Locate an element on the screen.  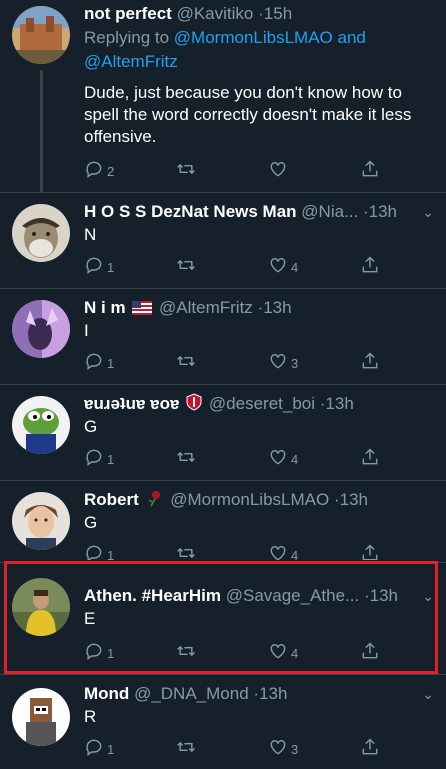
display-name: ɐuɹǝʇuɐ ɐoɐ is located at coordinates (131, 403).